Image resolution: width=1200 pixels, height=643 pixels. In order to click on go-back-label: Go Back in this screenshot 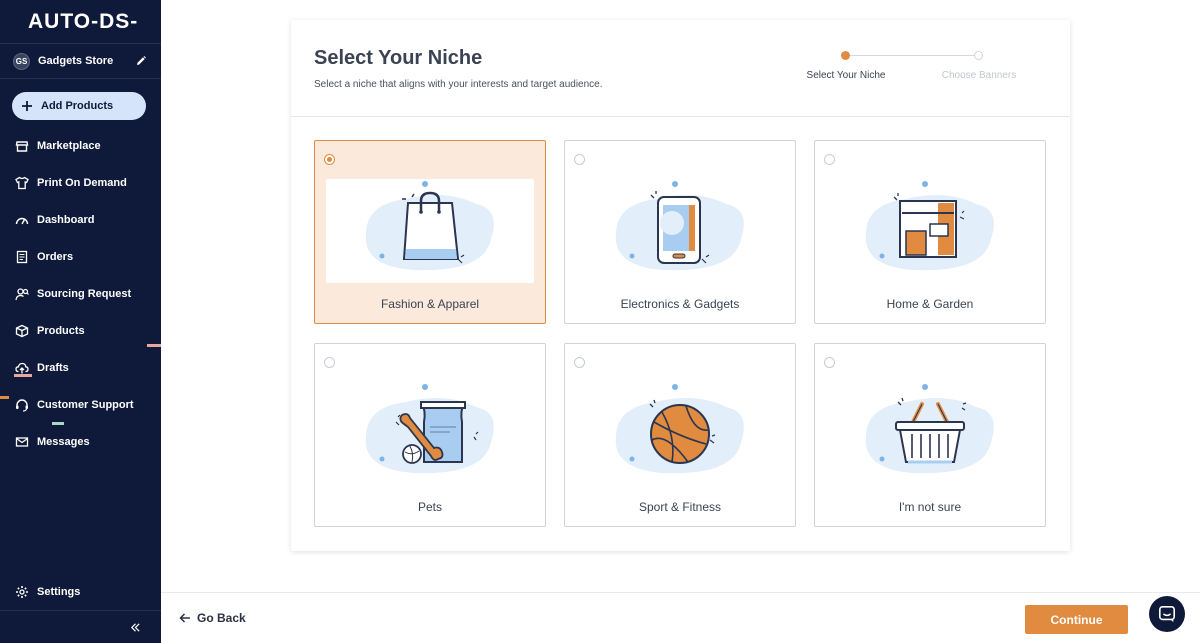, I will do `click(221, 618)`.